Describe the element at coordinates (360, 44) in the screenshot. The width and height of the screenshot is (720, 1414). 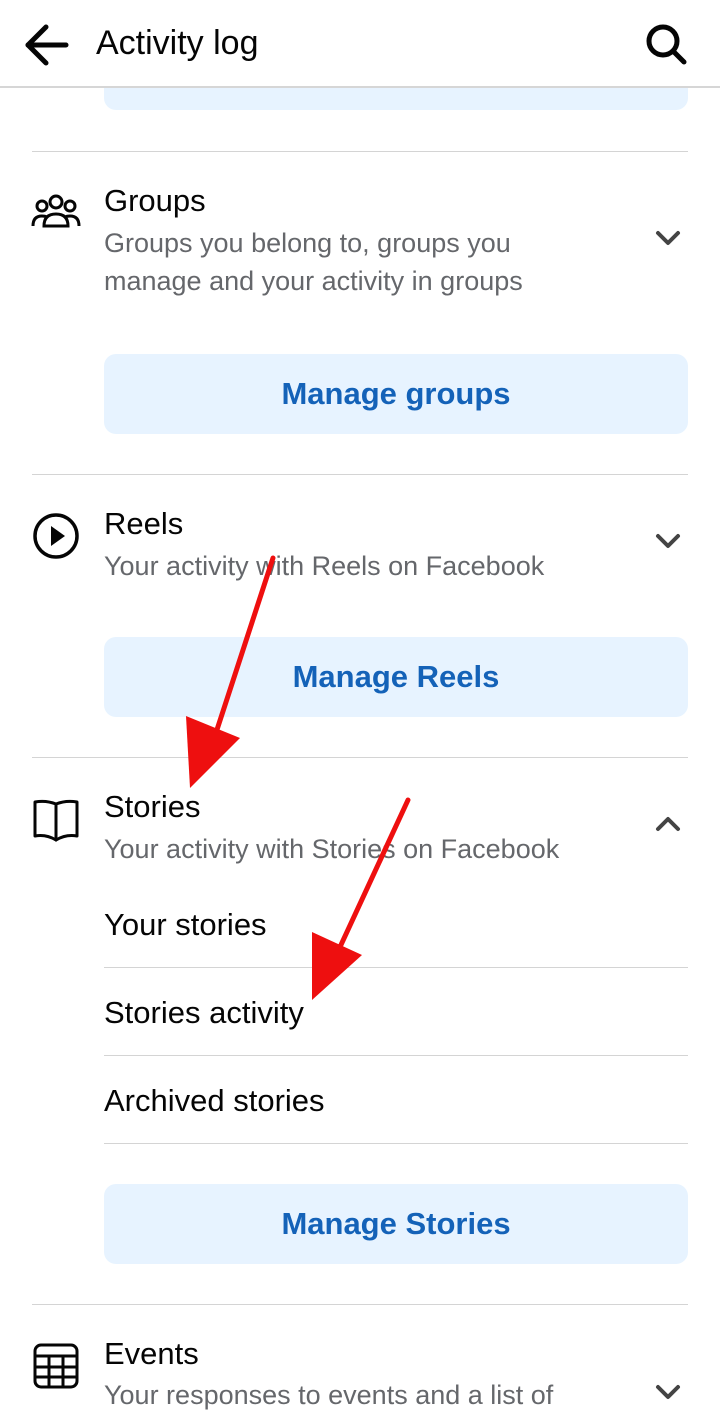
I see `app-bar: Activity log` at that location.